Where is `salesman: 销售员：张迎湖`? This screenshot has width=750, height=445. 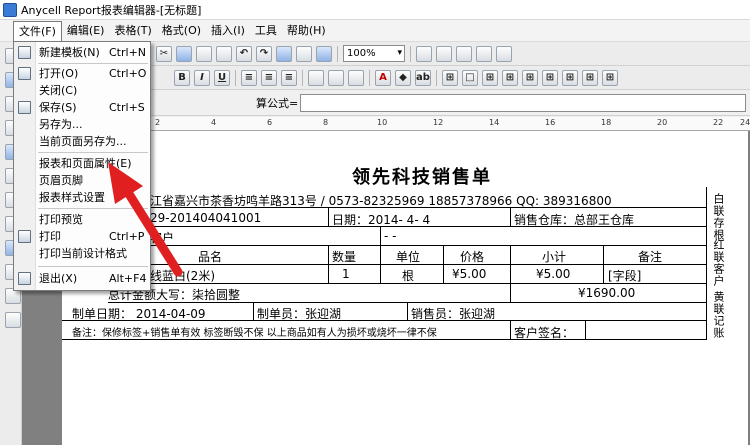 salesman: 销售员：张迎湖 is located at coordinates (453, 313).